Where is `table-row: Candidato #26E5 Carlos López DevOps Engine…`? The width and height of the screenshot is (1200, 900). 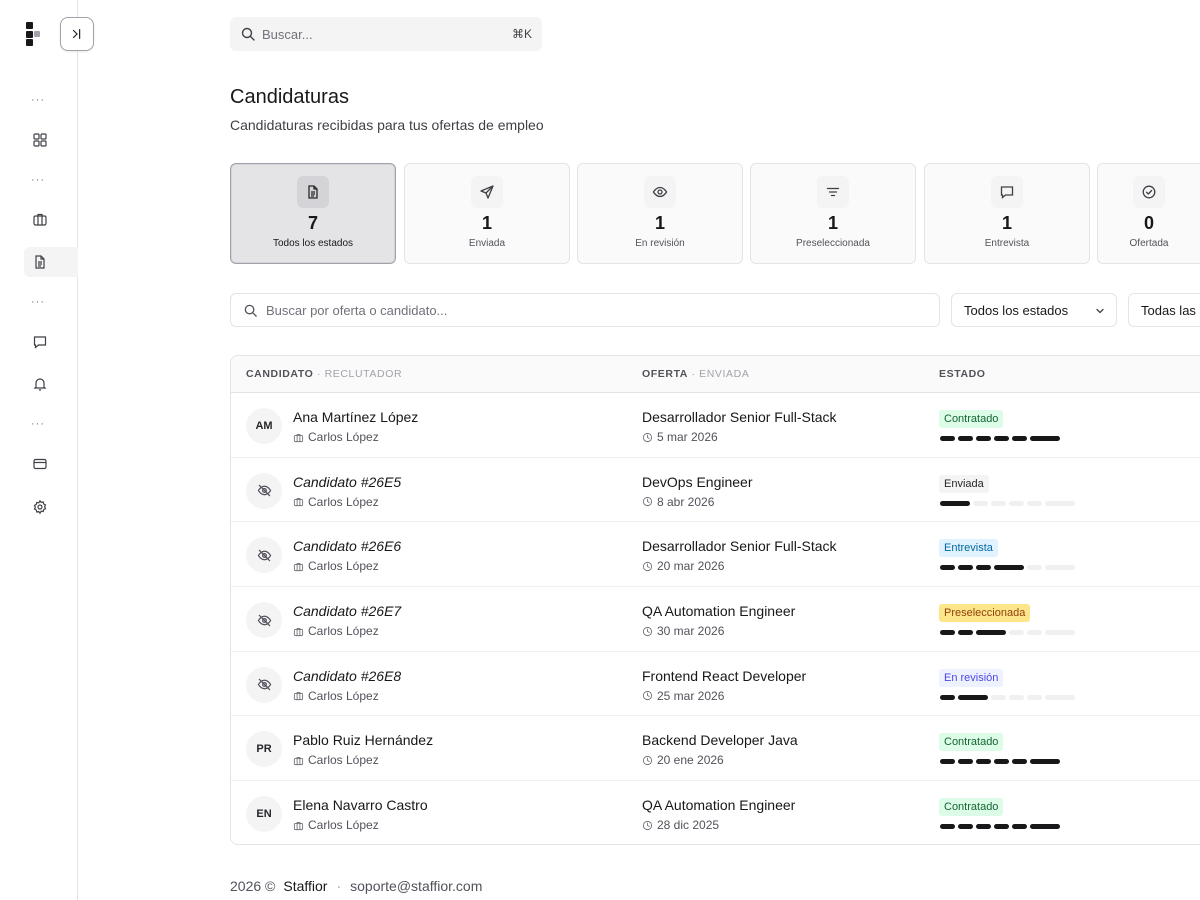
table-row: Candidato #26E5 Carlos López DevOps Engine… is located at coordinates (715, 490).